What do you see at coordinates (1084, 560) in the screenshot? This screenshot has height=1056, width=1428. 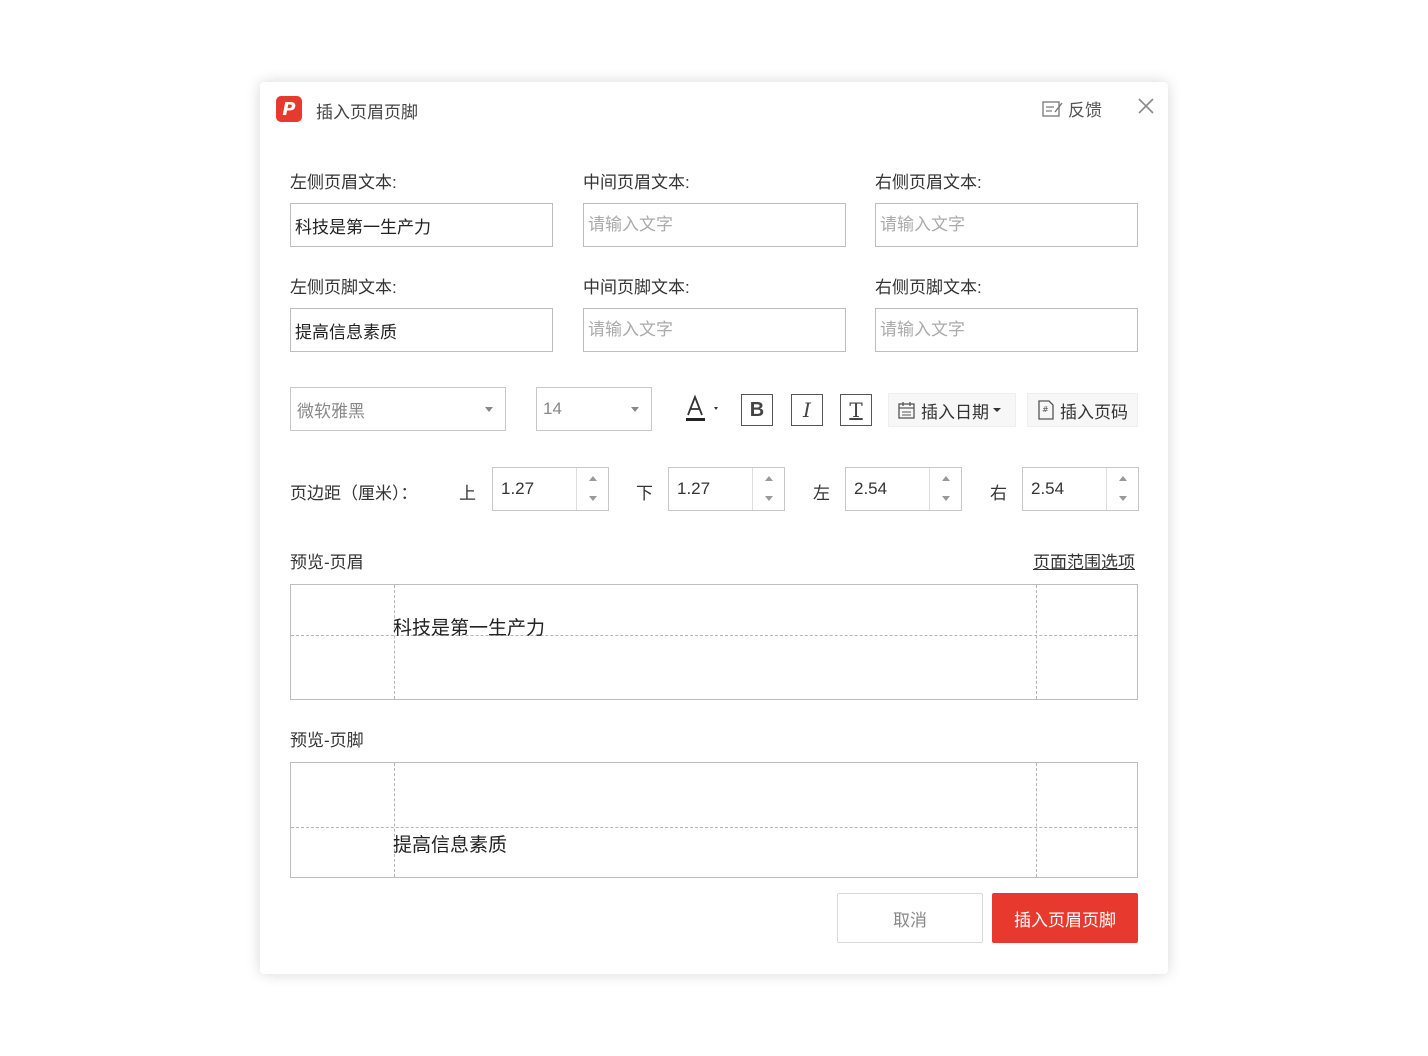 I see `page-range-options-link: 页面范围选项` at bounding box center [1084, 560].